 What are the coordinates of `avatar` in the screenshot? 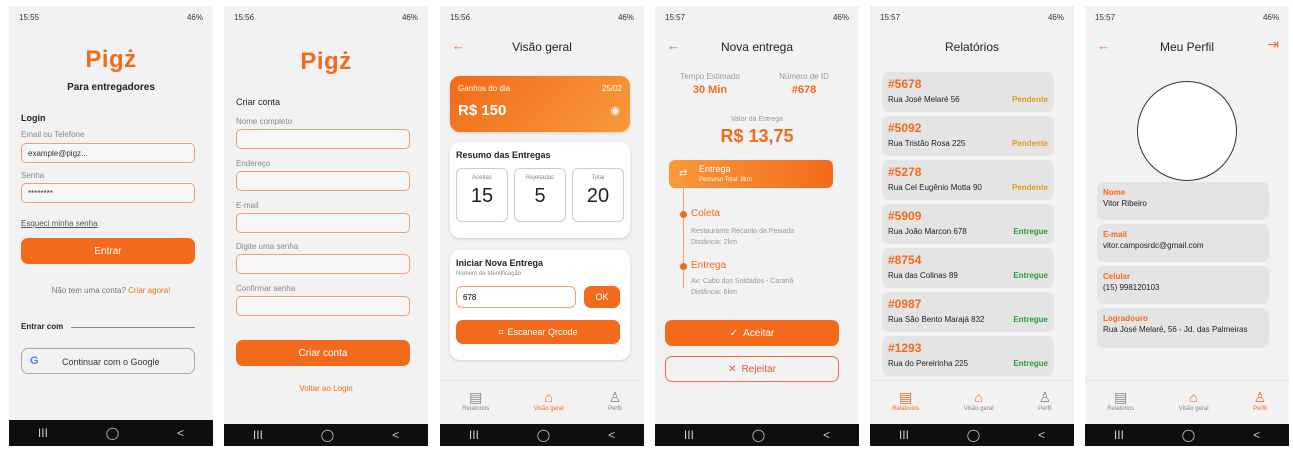 It's located at (1187, 131).